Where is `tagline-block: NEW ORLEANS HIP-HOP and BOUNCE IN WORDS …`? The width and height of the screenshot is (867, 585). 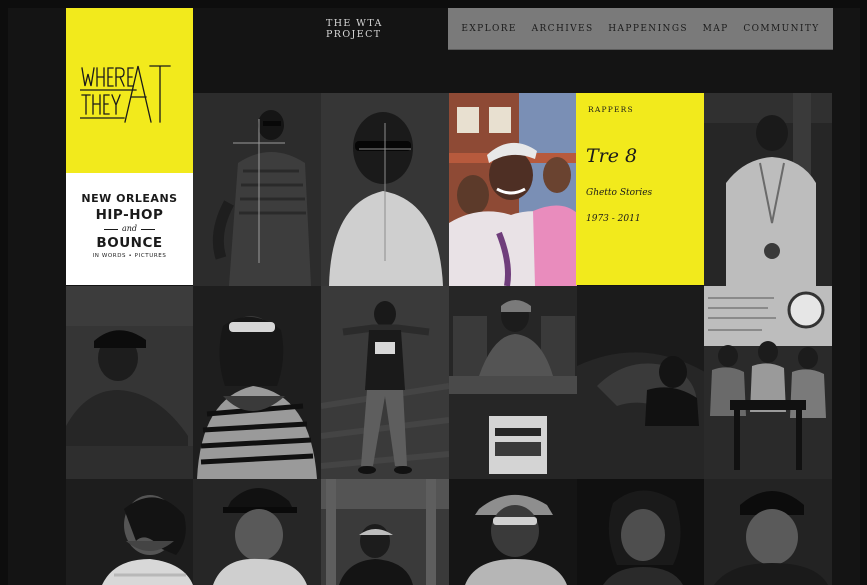 tagline-block: NEW ORLEANS HIP-HOP and BOUNCE IN WORDS … is located at coordinates (129, 229).